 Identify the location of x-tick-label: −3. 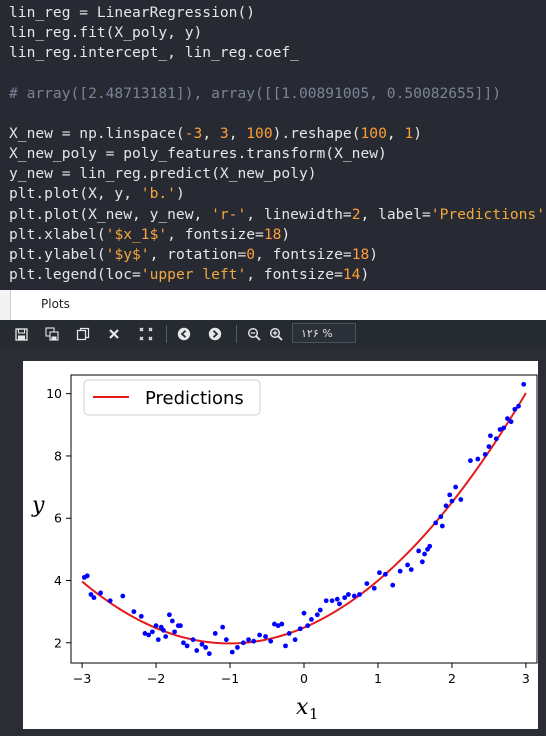
(82, 678).